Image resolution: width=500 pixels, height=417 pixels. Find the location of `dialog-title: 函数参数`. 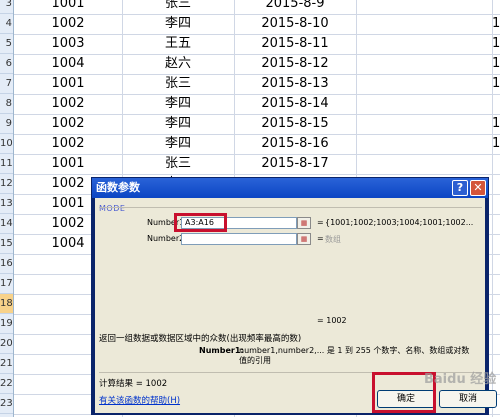

dialog-title: 函数参数 is located at coordinates (118, 187).